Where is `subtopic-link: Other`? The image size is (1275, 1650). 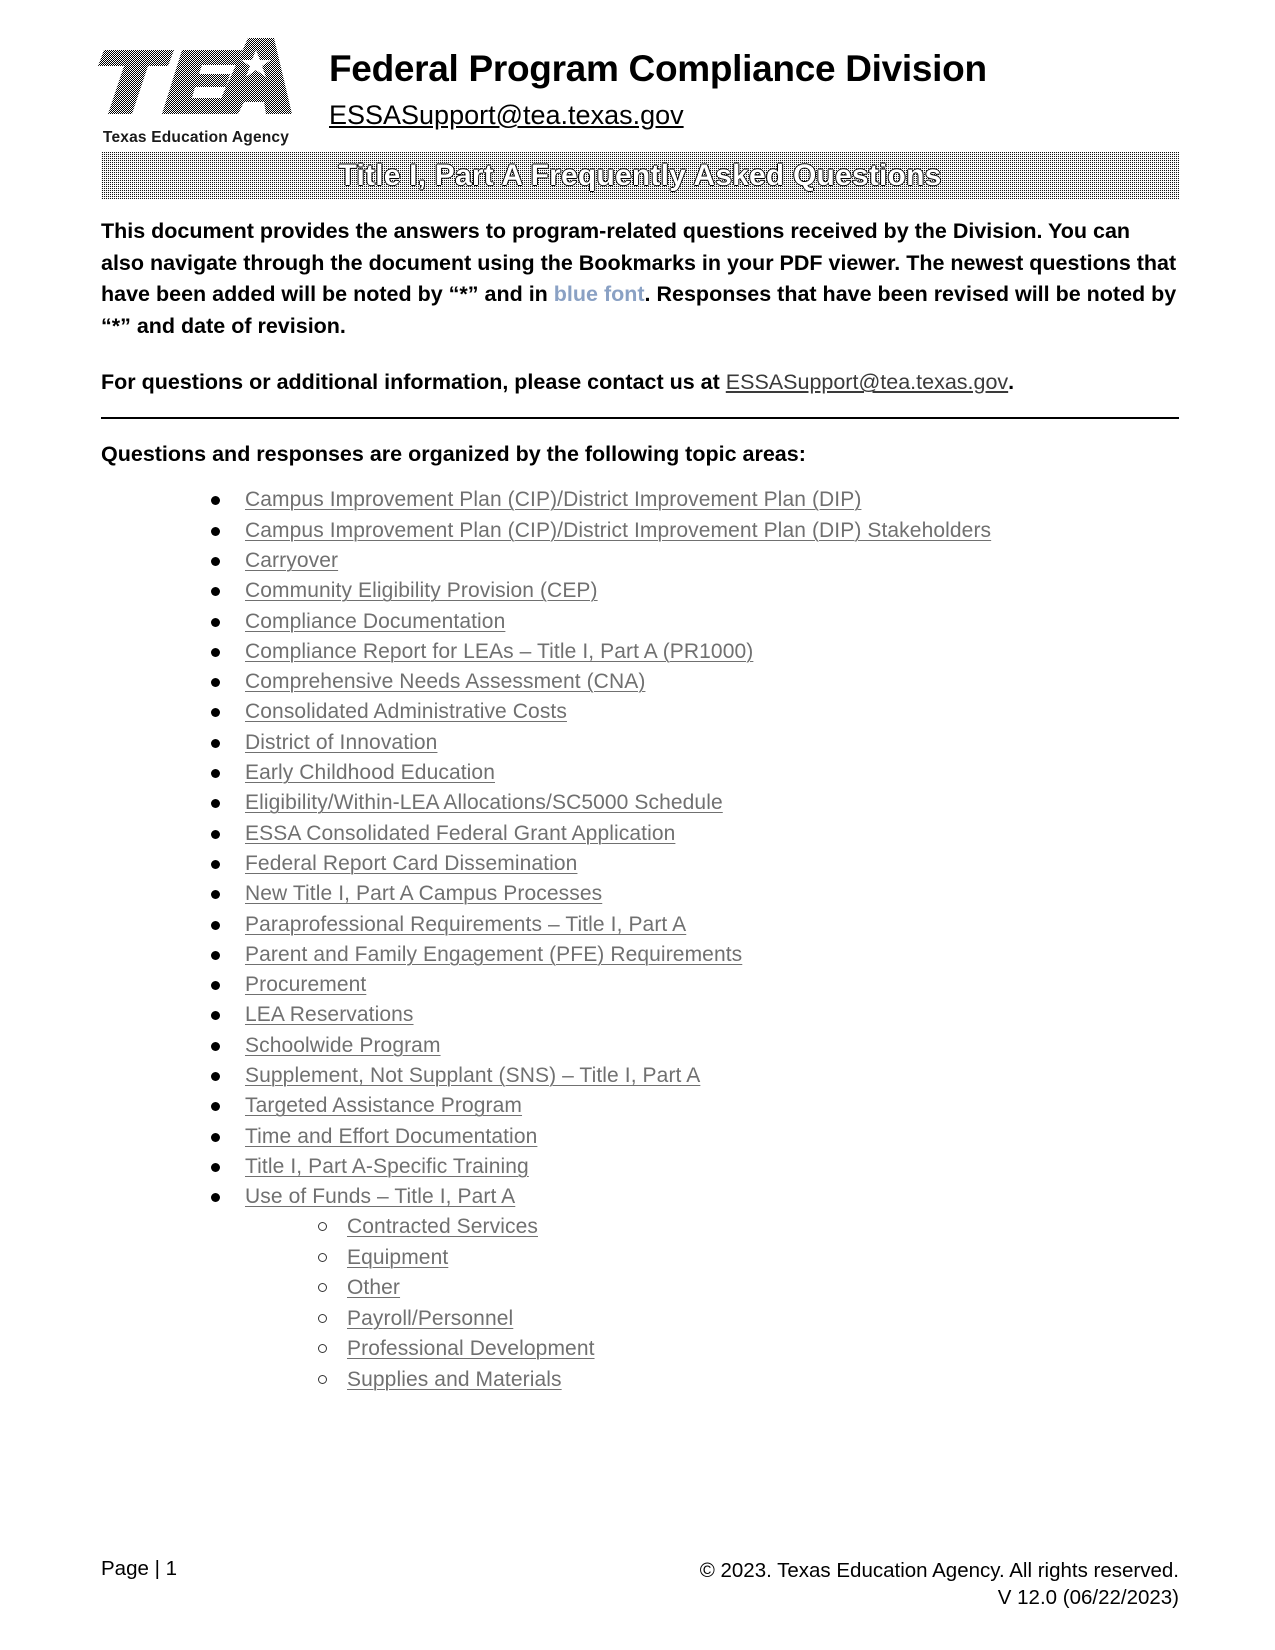
subtopic-link: Other is located at coordinates (373, 1287).